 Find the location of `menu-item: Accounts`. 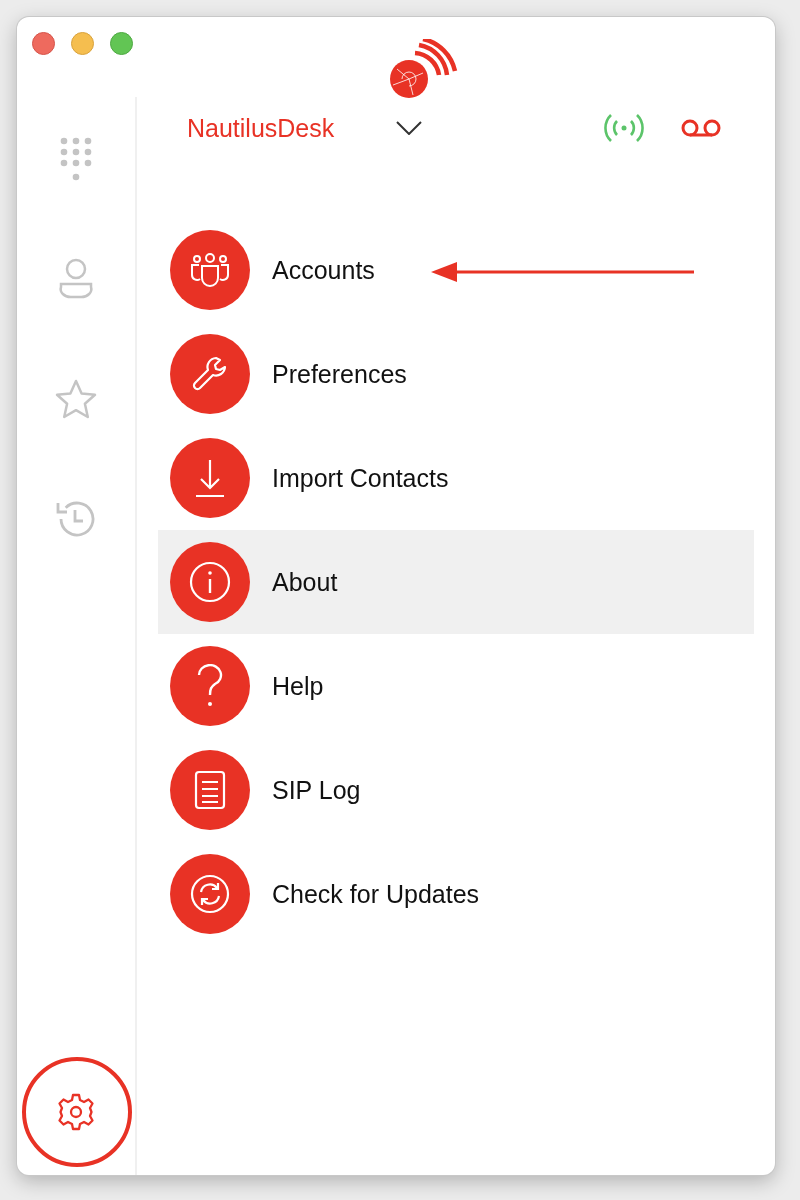

menu-item: Accounts is located at coordinates (456, 270).